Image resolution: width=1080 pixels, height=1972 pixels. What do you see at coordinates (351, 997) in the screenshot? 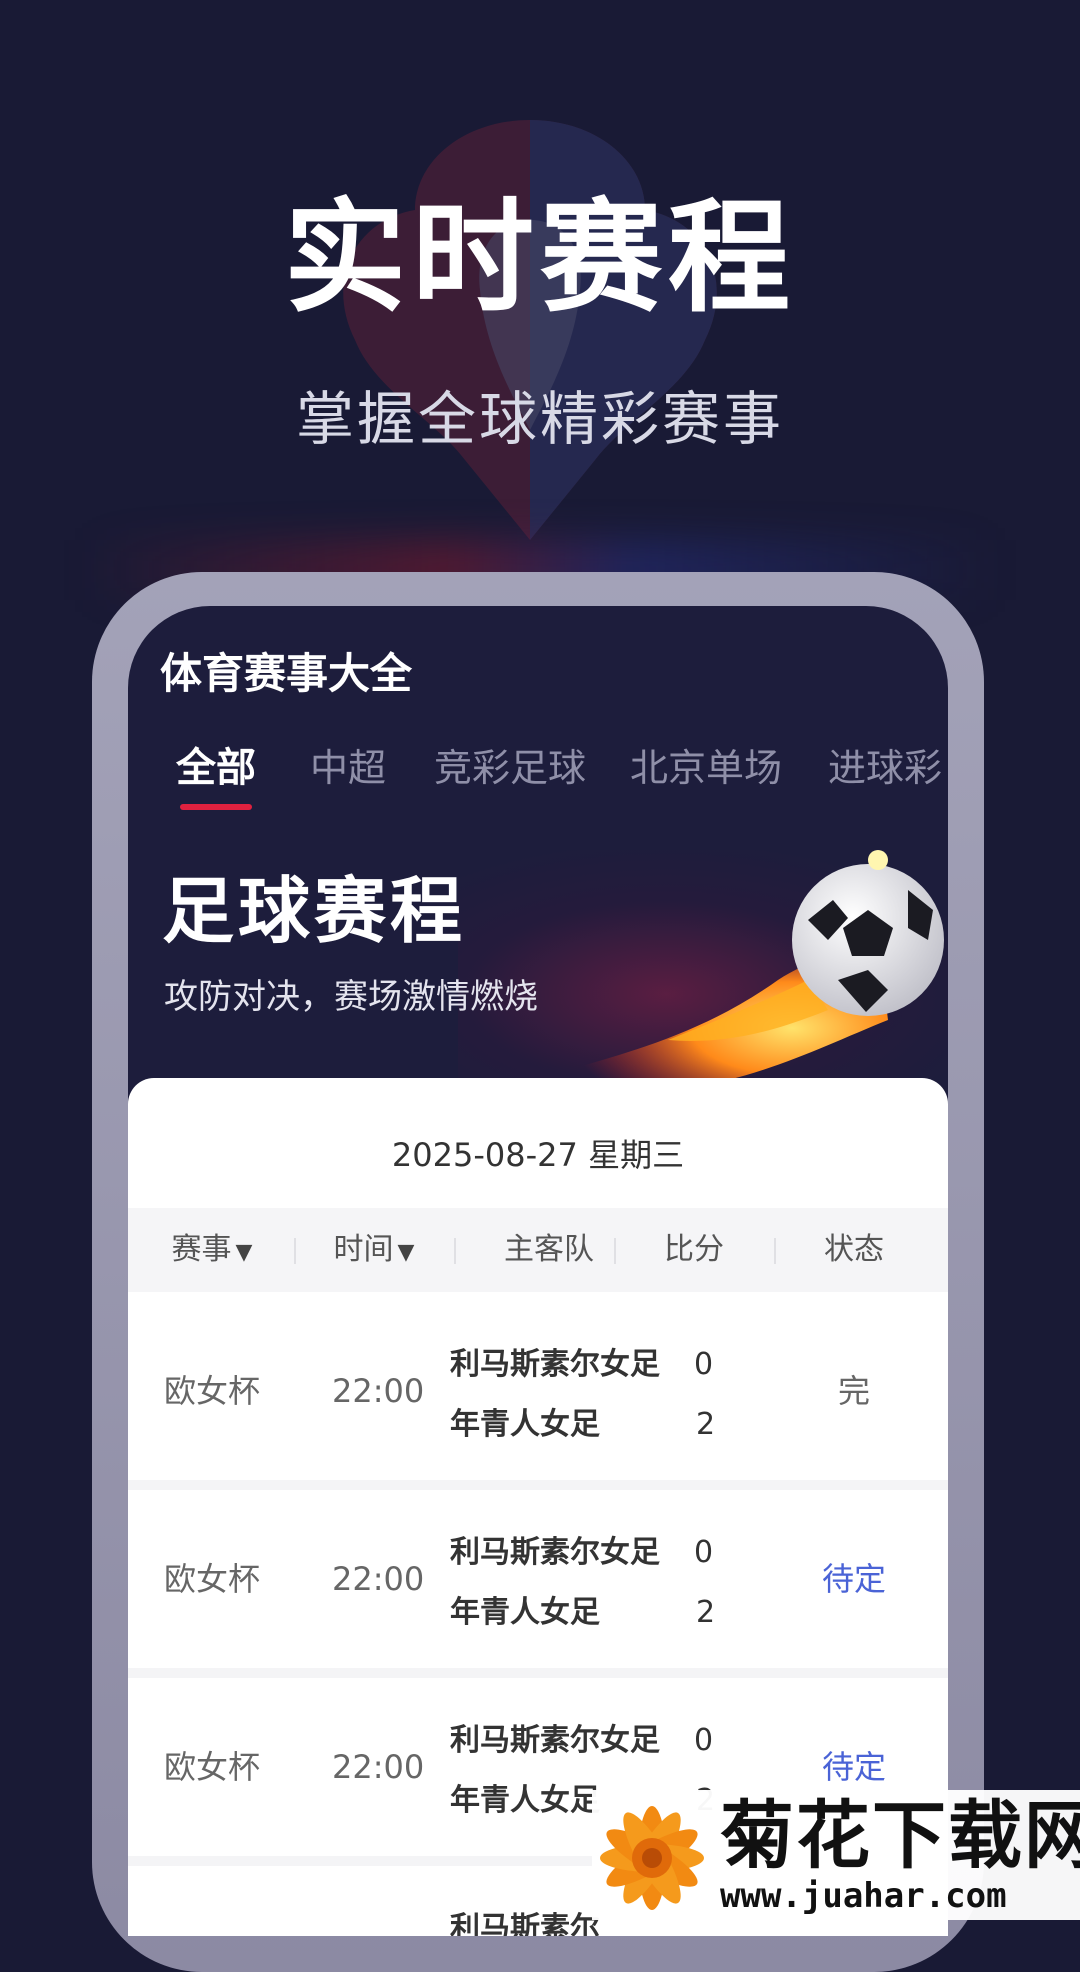
I see `banner-subtitle: 攻防对决，赛场激情燃烧` at bounding box center [351, 997].